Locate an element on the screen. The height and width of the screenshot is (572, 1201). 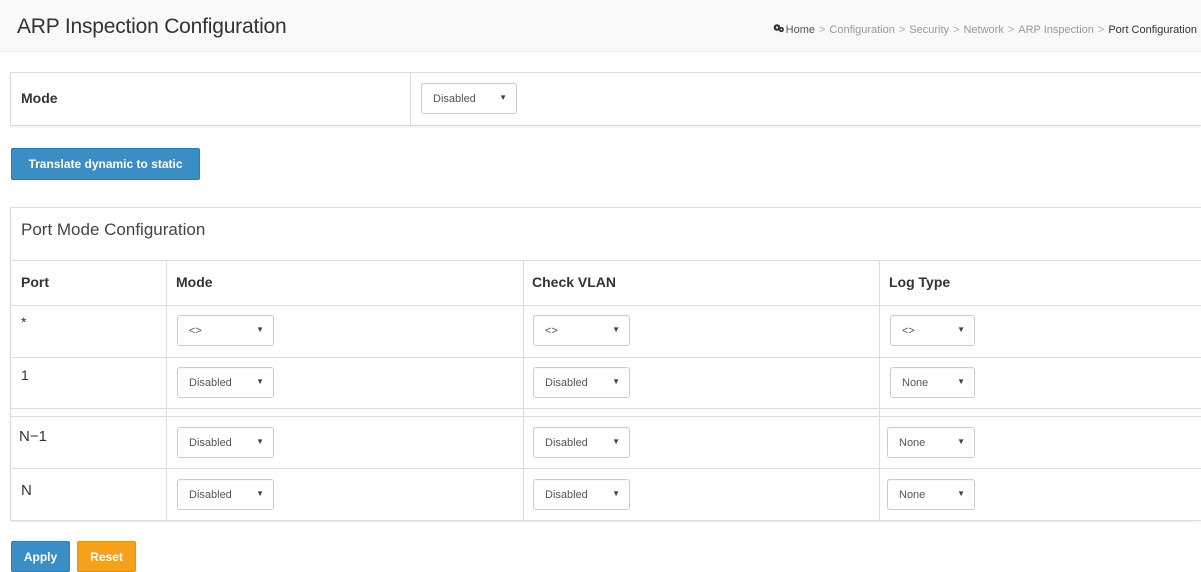
mode-divider is located at coordinates (410, 99).